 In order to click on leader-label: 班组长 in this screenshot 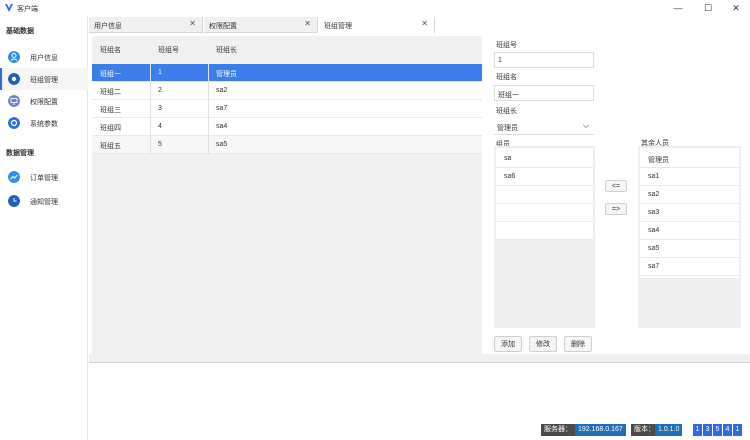, I will do `click(506, 111)`.